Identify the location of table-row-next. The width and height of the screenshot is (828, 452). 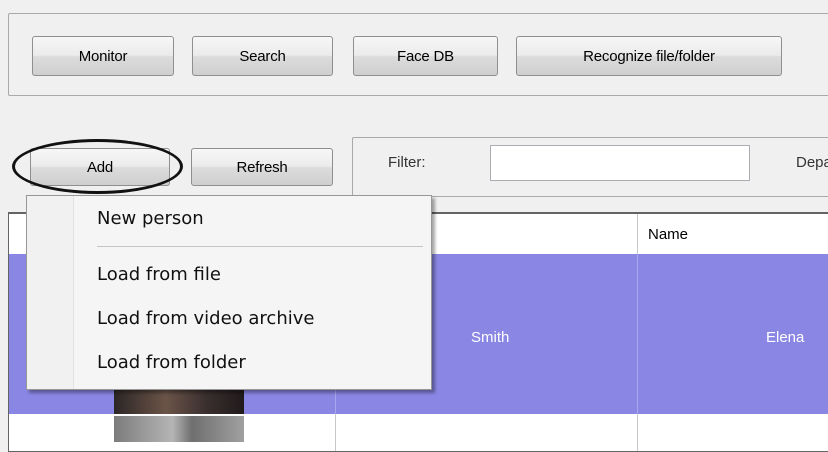
(418, 432).